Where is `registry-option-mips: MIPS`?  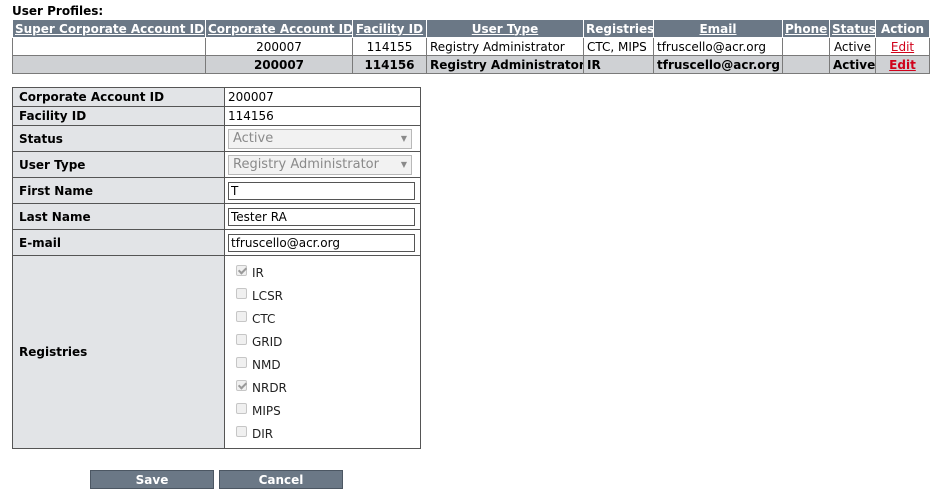 registry-option-mips: MIPS is located at coordinates (326, 410).